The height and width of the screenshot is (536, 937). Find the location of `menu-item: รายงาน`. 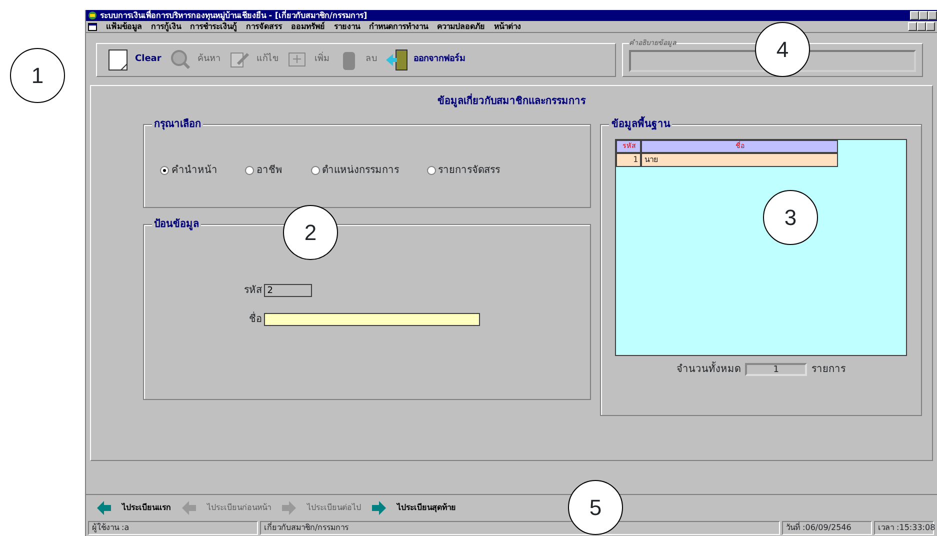

menu-item: รายงาน is located at coordinates (347, 26).